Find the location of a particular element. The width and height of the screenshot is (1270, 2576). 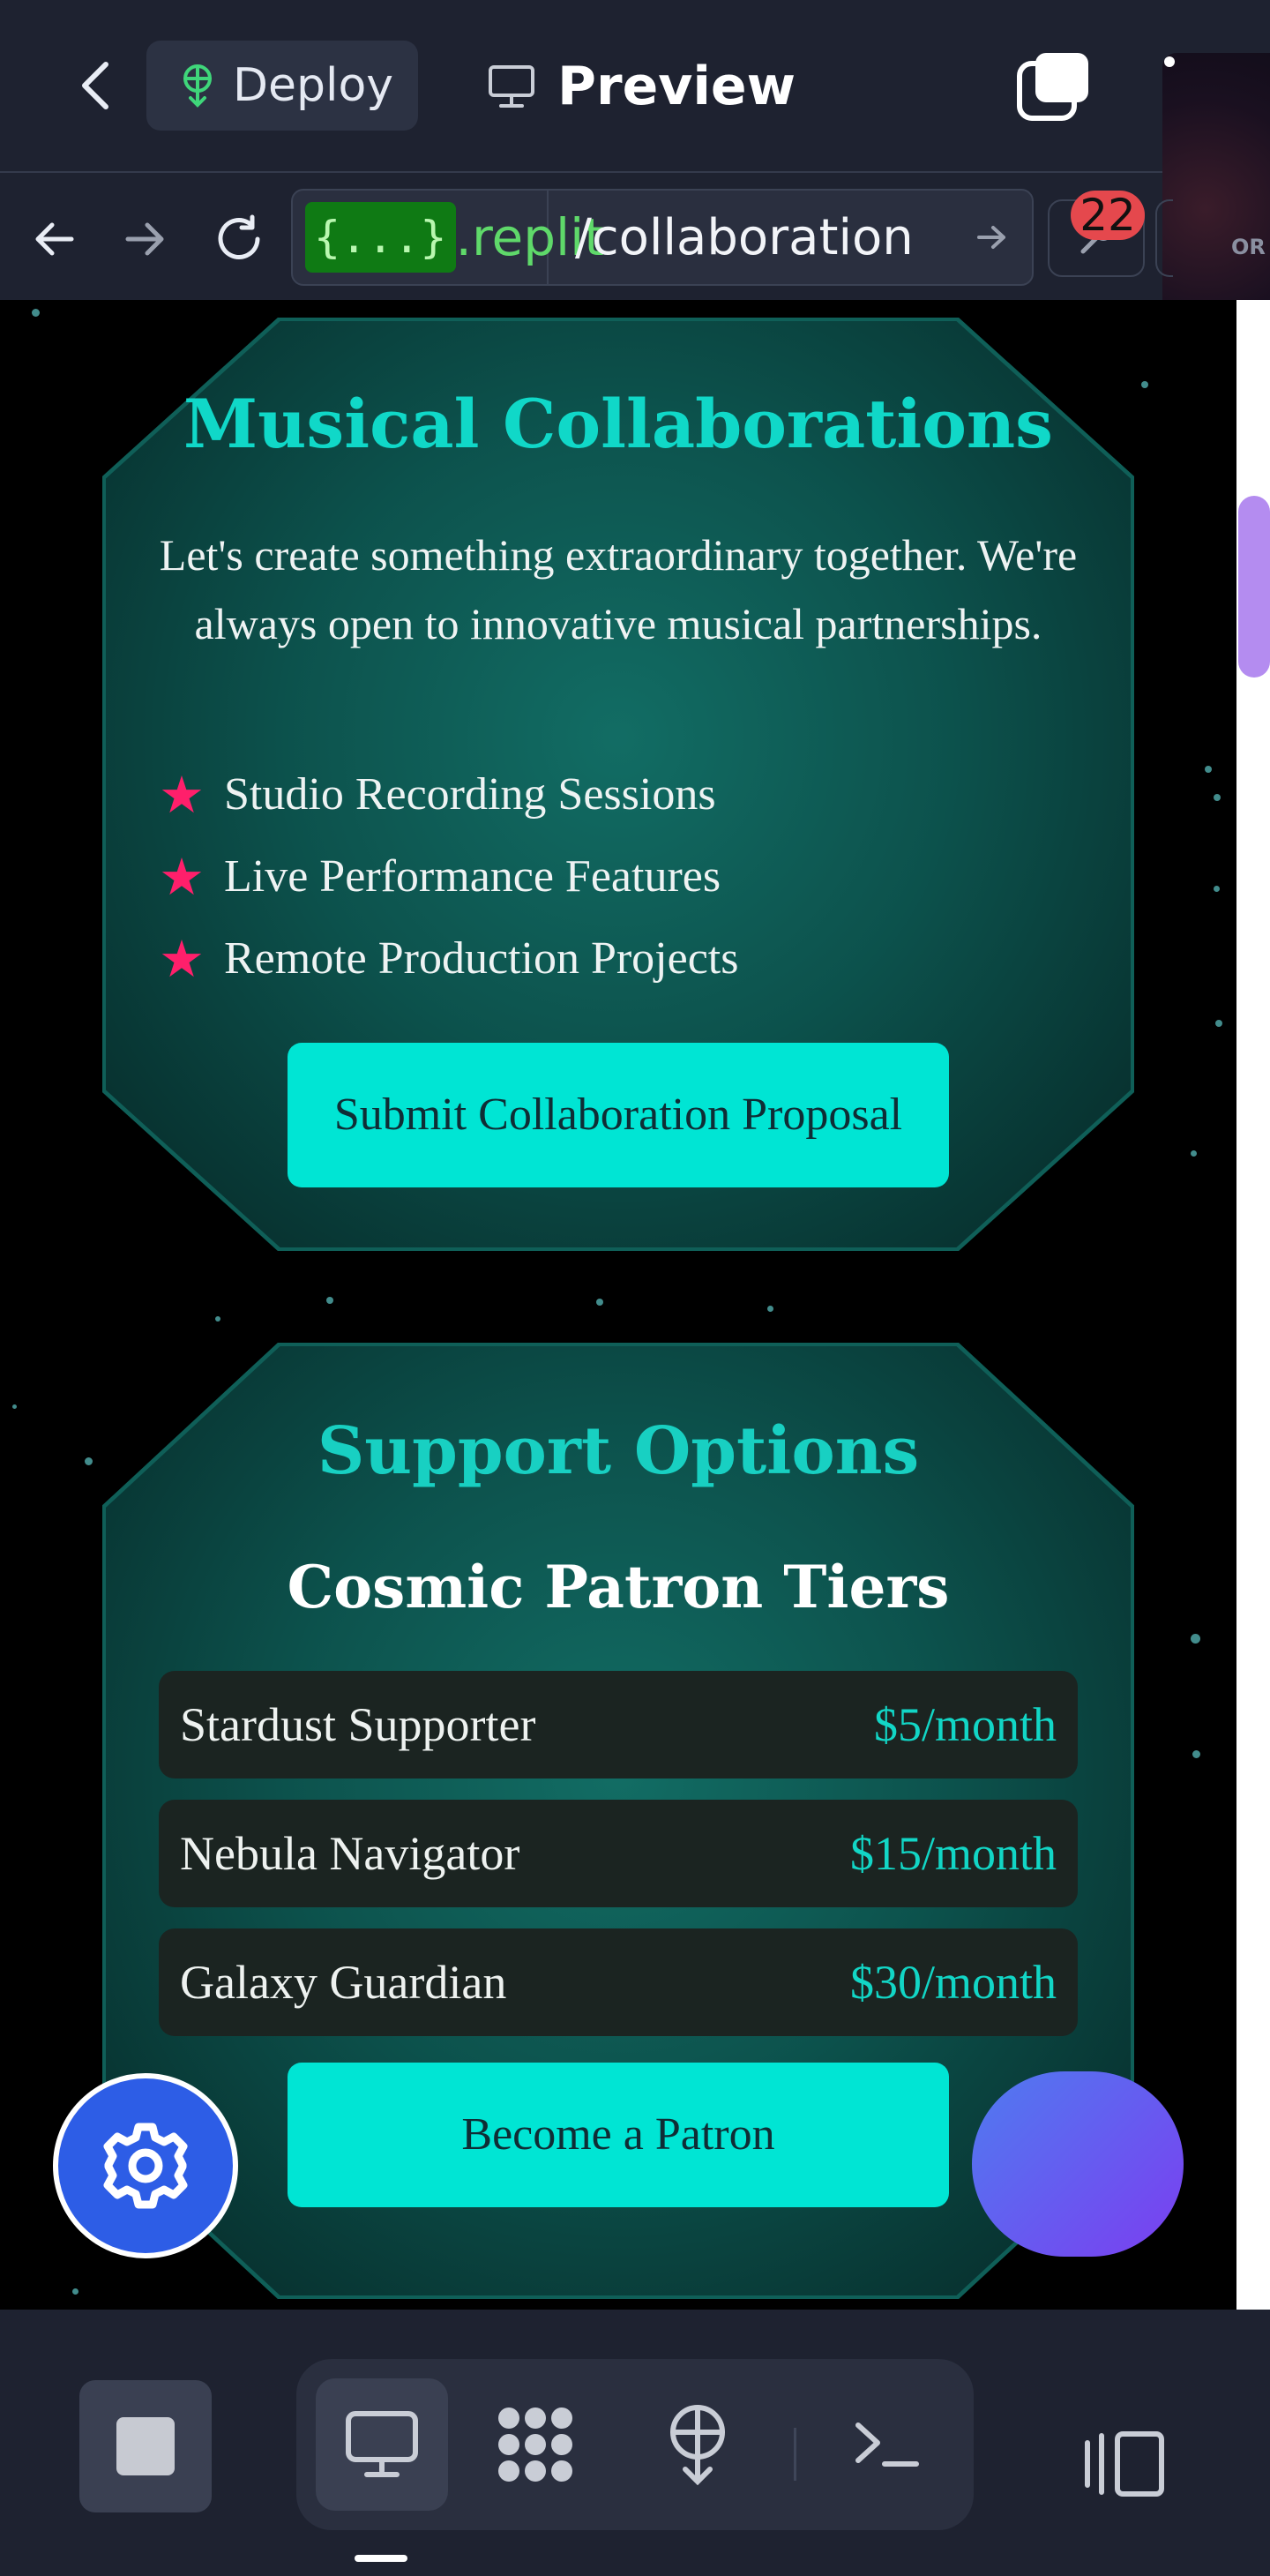

panel-toggle-button is located at coordinates (1124, 2464).